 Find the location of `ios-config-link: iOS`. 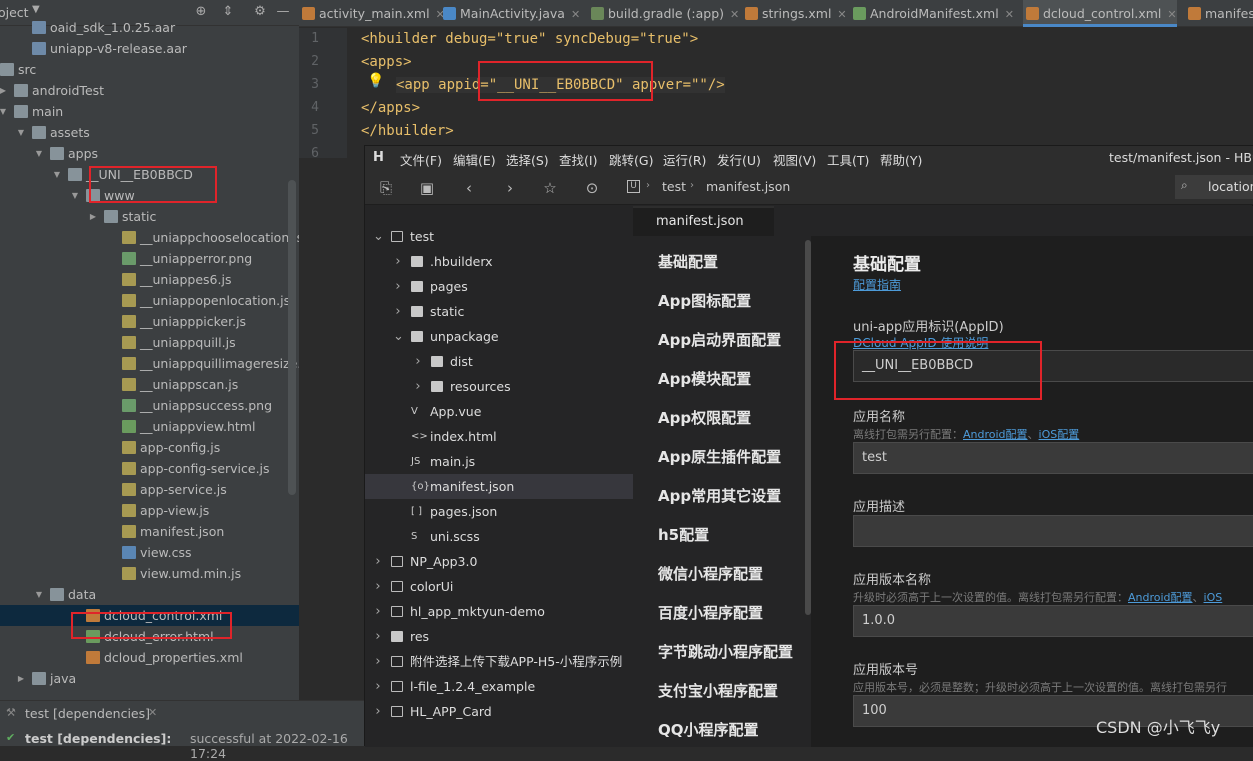

ios-config-link: iOS is located at coordinates (1213, 597).